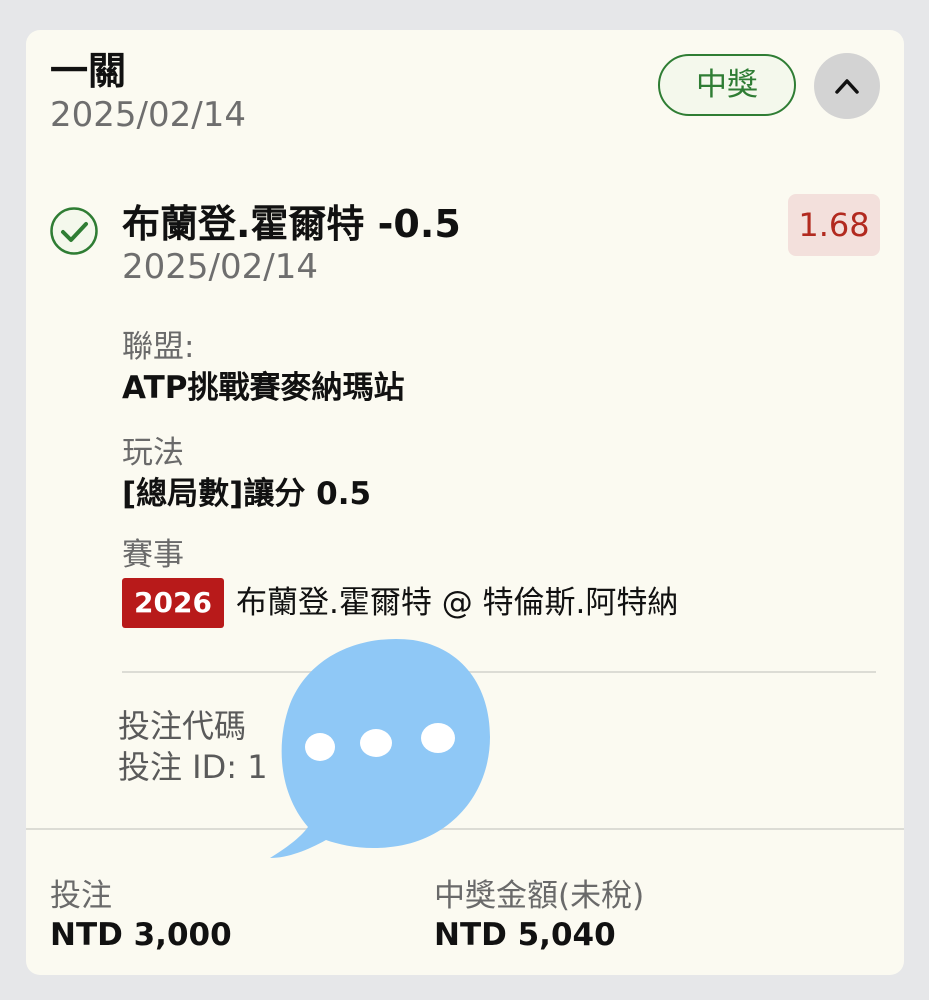 The height and width of the screenshot is (1000, 929). What do you see at coordinates (263, 388) in the screenshot?
I see `league-value: ATP挑戰賽麥納瑪站` at bounding box center [263, 388].